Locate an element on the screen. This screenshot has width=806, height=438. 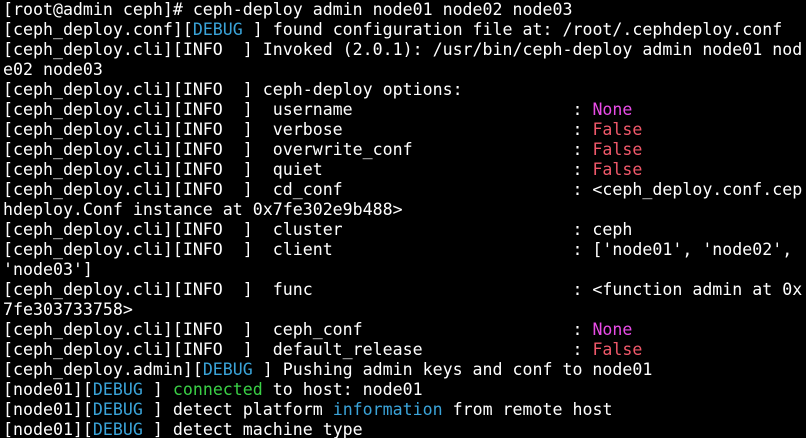
terminal-text-cyan: information is located at coordinates (387, 409).